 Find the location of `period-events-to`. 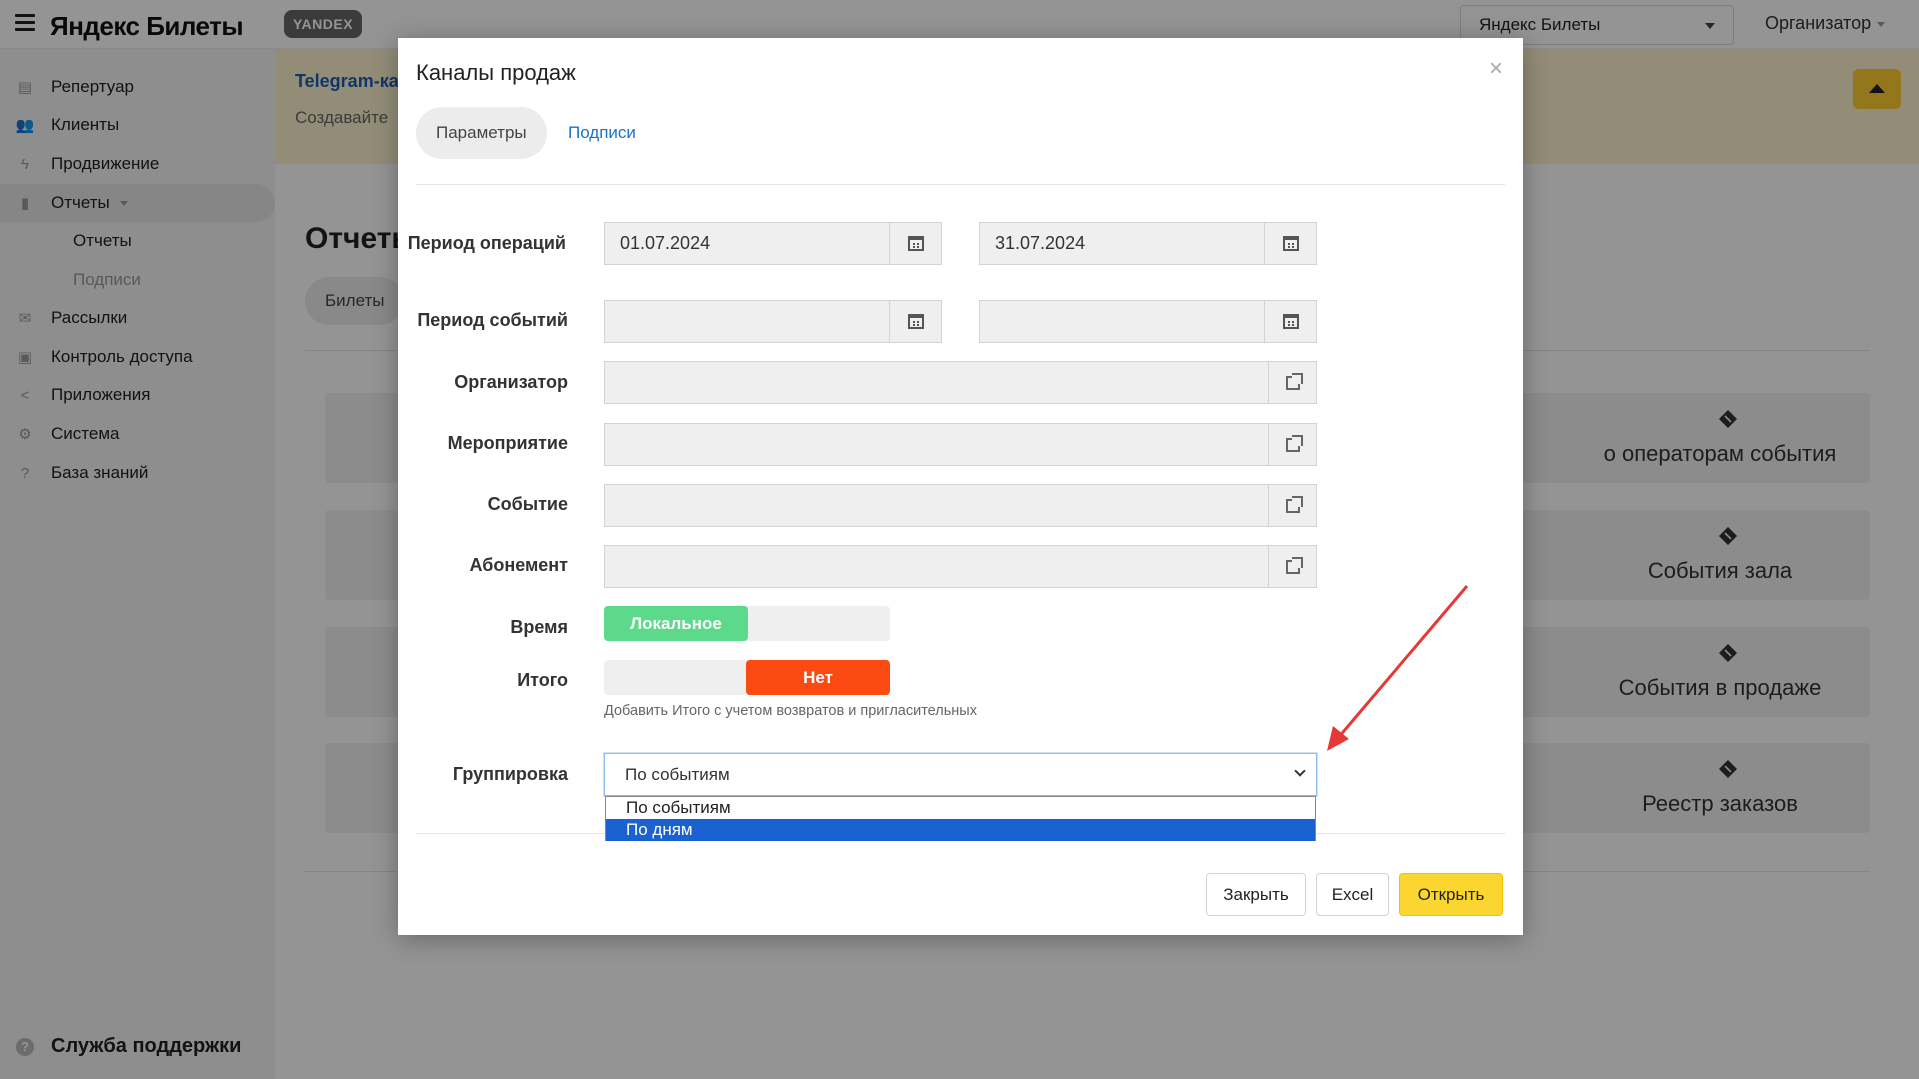

period-events-to is located at coordinates (1148, 321).